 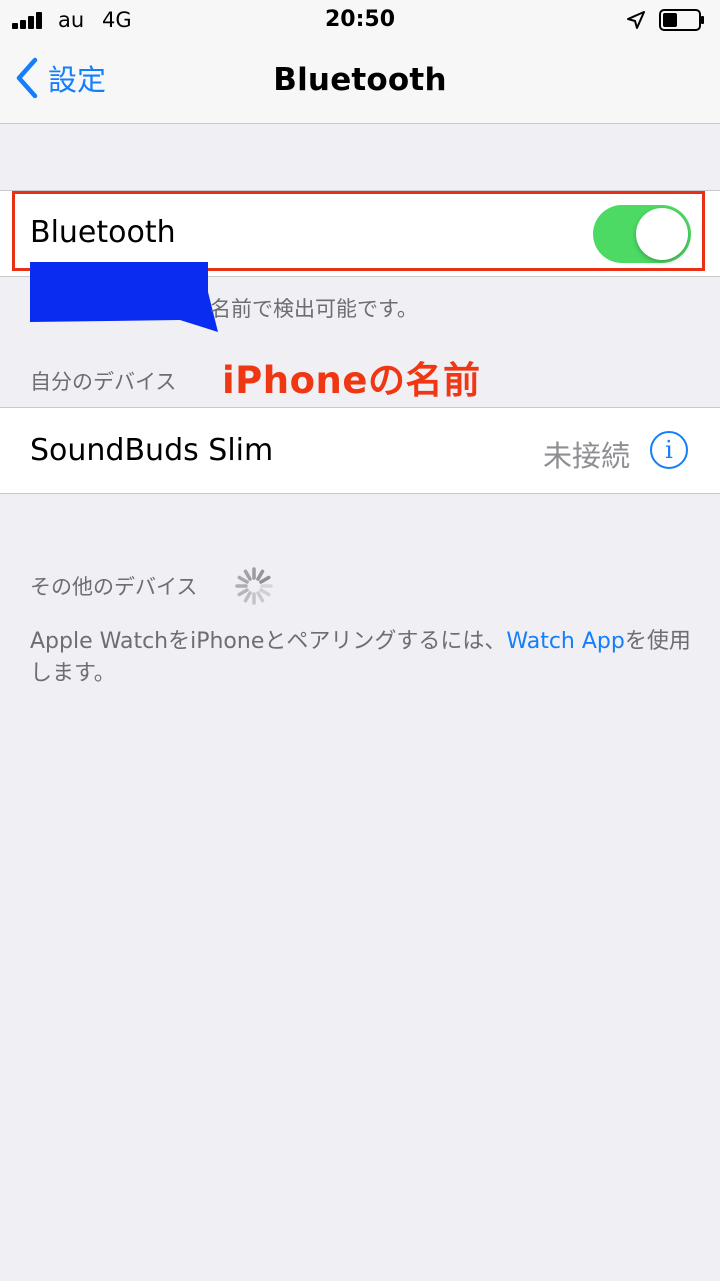 I want to click on discoverable-note: 名前で検出可能です。, so click(x=314, y=309).